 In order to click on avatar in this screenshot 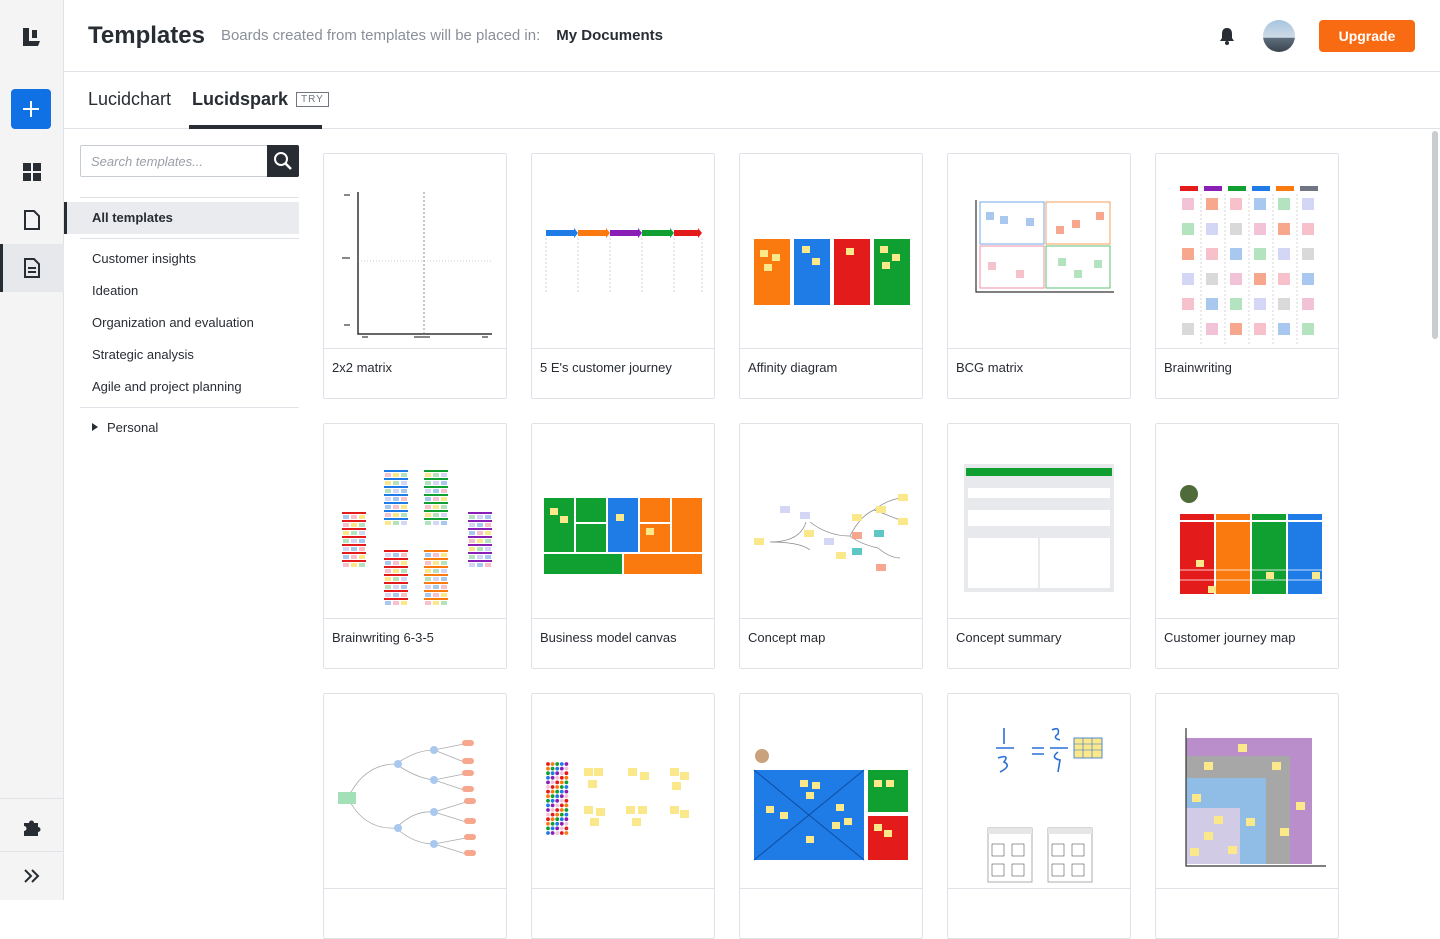, I will do `click(1279, 36)`.